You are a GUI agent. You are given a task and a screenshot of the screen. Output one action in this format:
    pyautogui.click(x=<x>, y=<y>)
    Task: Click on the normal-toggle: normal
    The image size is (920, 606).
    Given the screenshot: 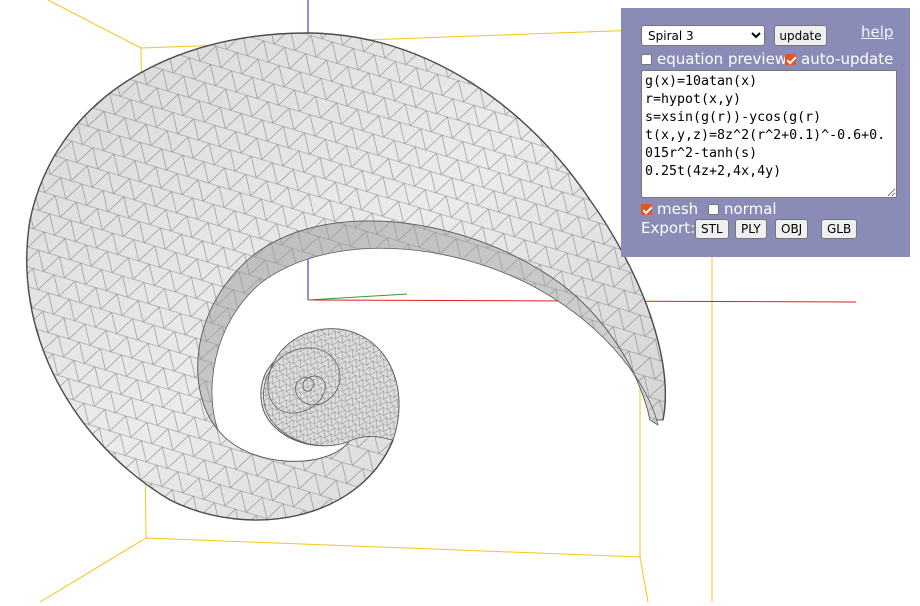 What is the action you would take?
    pyautogui.click(x=742, y=209)
    